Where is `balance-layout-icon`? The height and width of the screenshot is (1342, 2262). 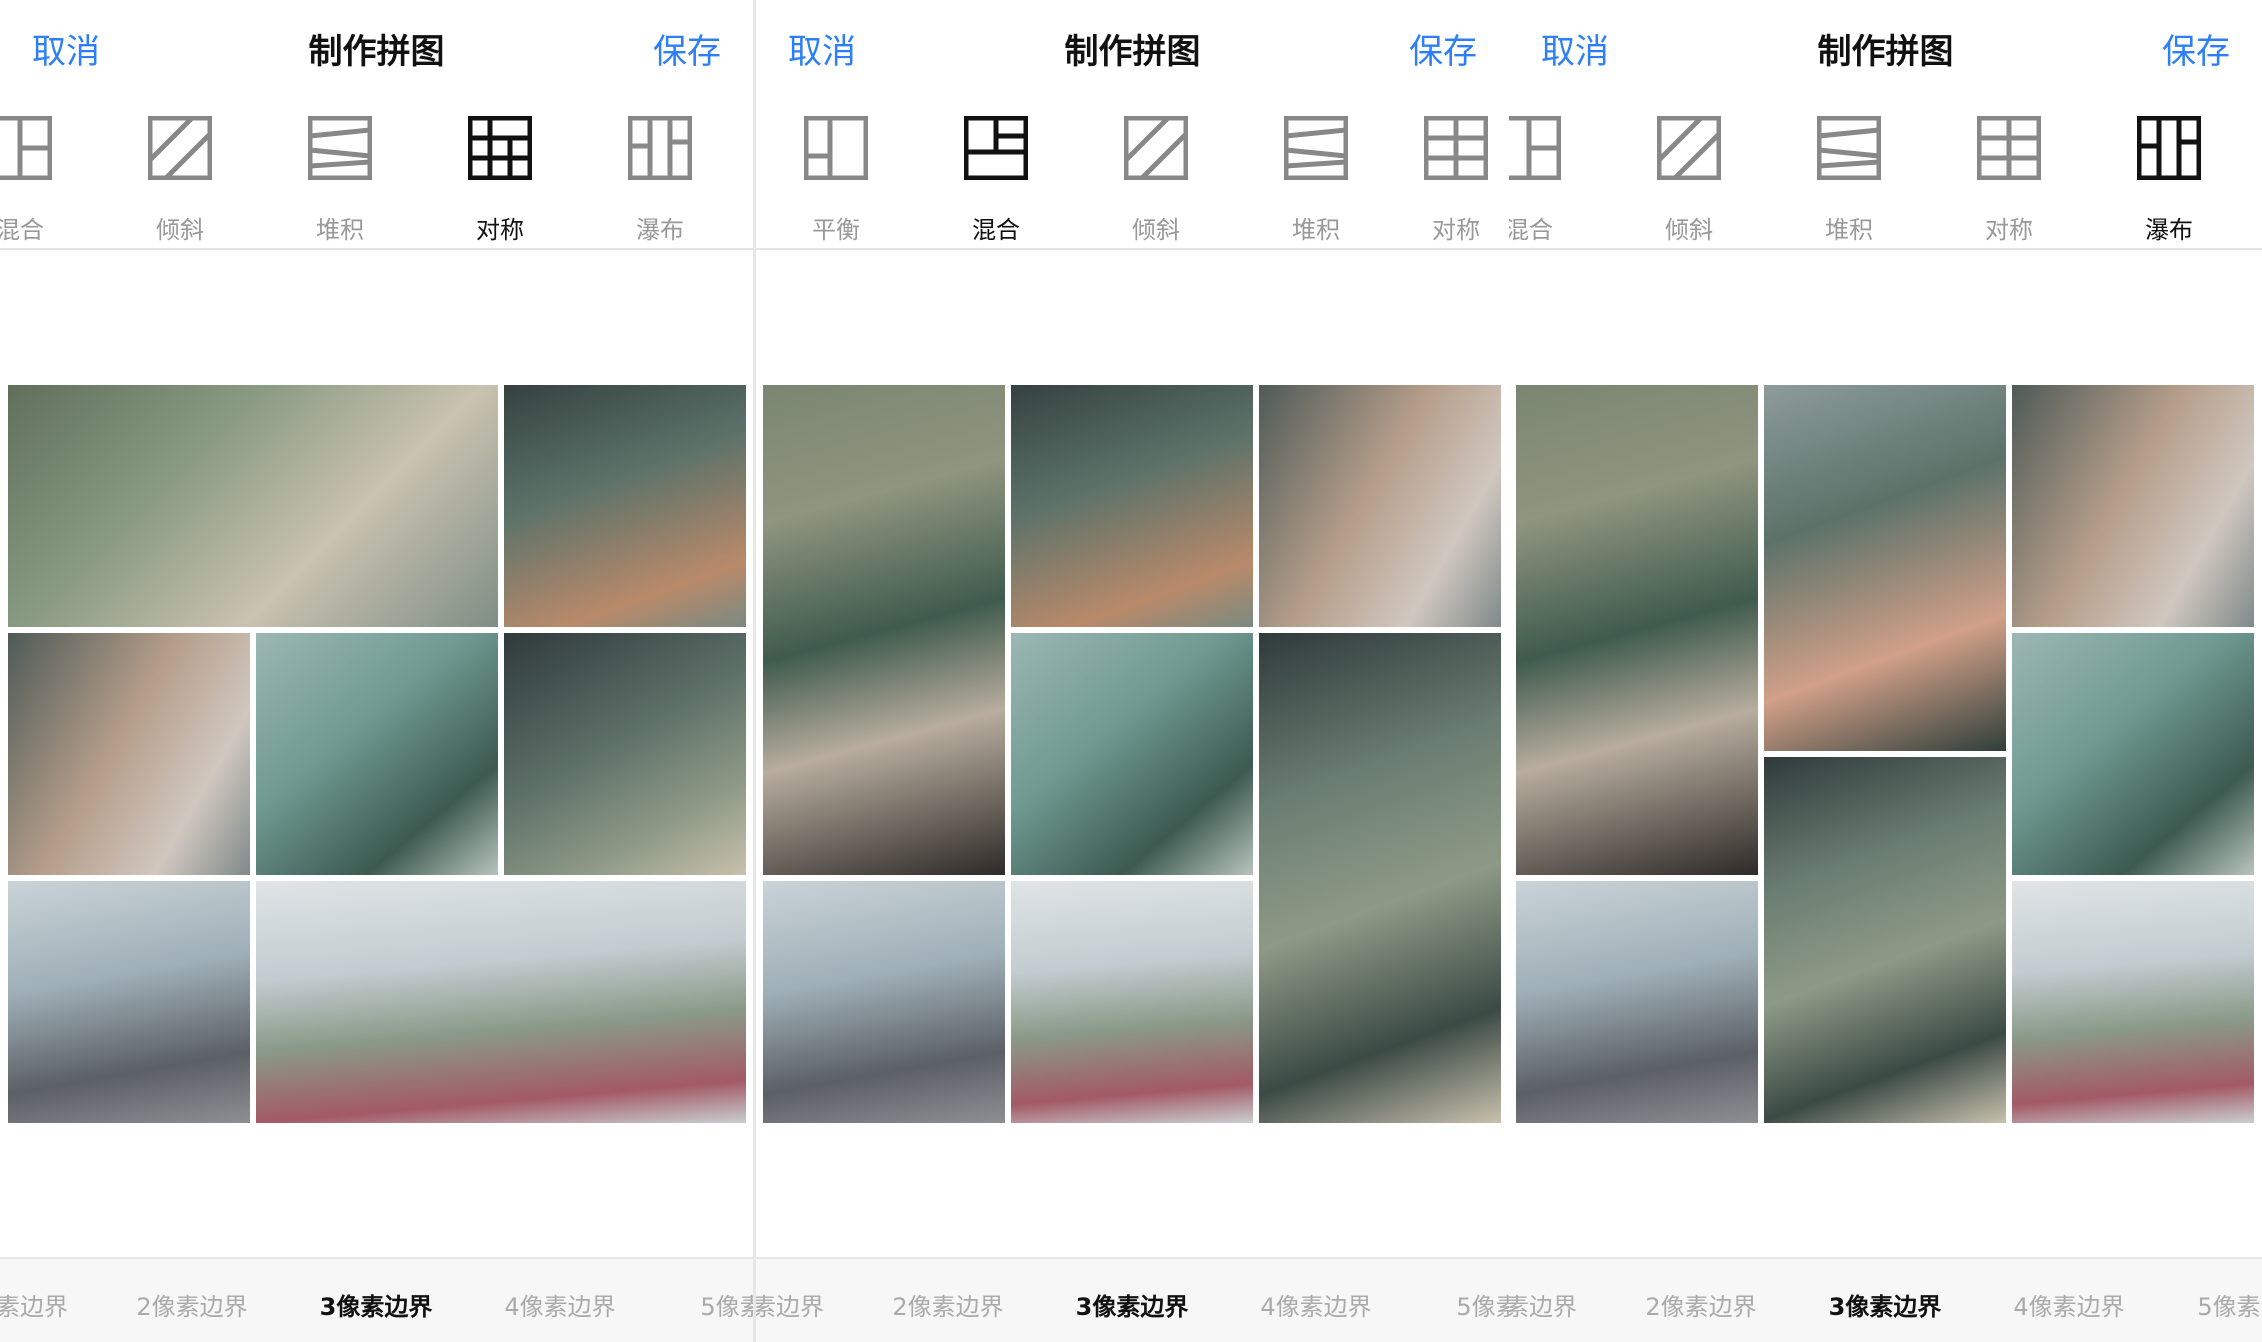 balance-layout-icon is located at coordinates (836, 148).